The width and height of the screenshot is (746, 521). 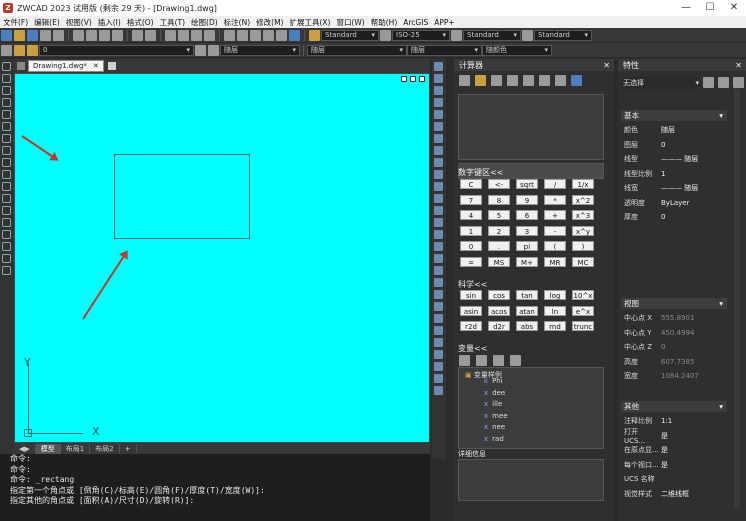 I want to click on polyline-icon, so click(x=6, y=126).